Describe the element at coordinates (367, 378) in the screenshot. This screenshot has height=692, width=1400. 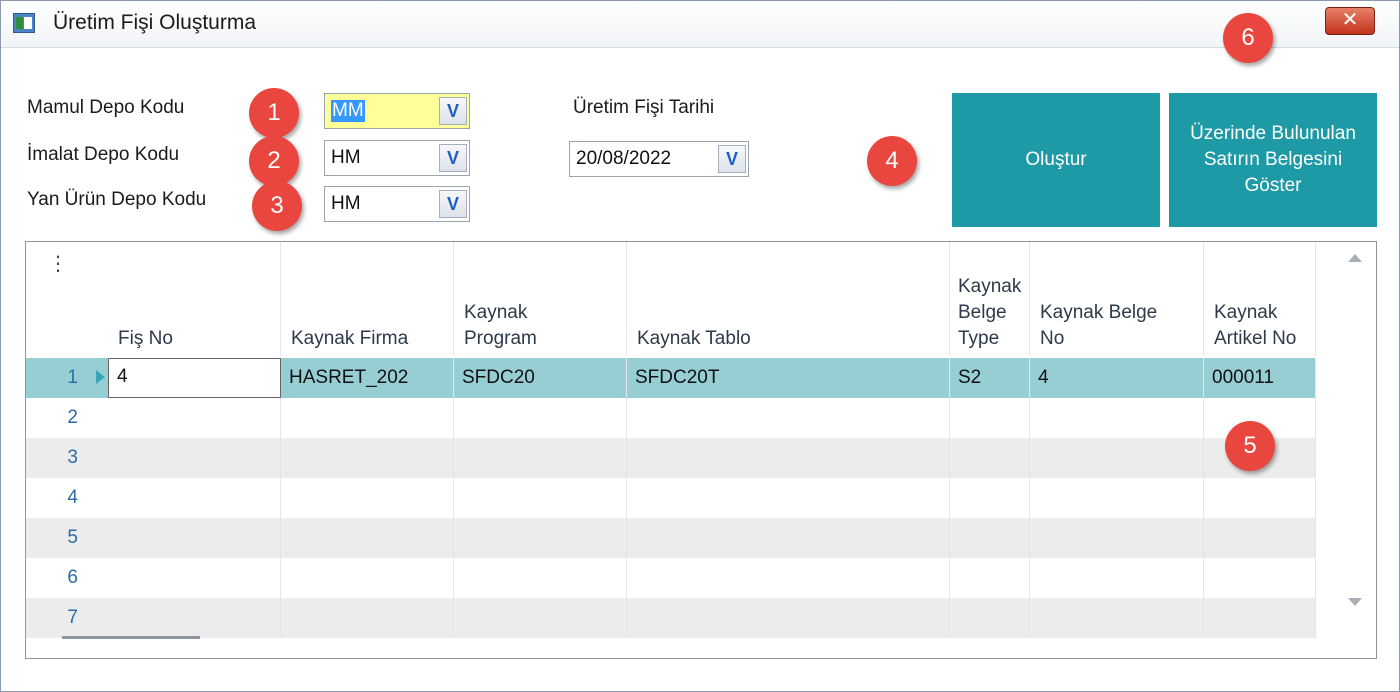
I see `table-cell: HASRET_202` at that location.